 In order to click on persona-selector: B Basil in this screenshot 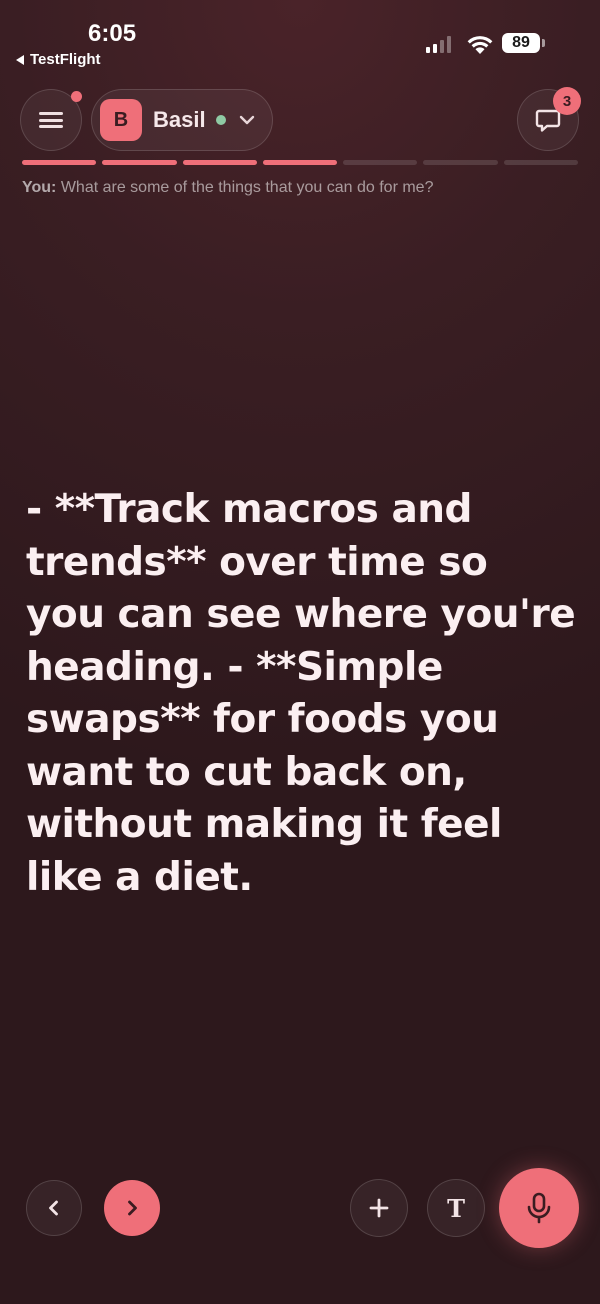, I will do `click(182, 120)`.